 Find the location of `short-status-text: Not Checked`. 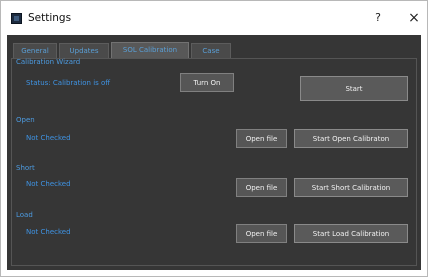

short-status-text: Not Checked is located at coordinates (48, 184).